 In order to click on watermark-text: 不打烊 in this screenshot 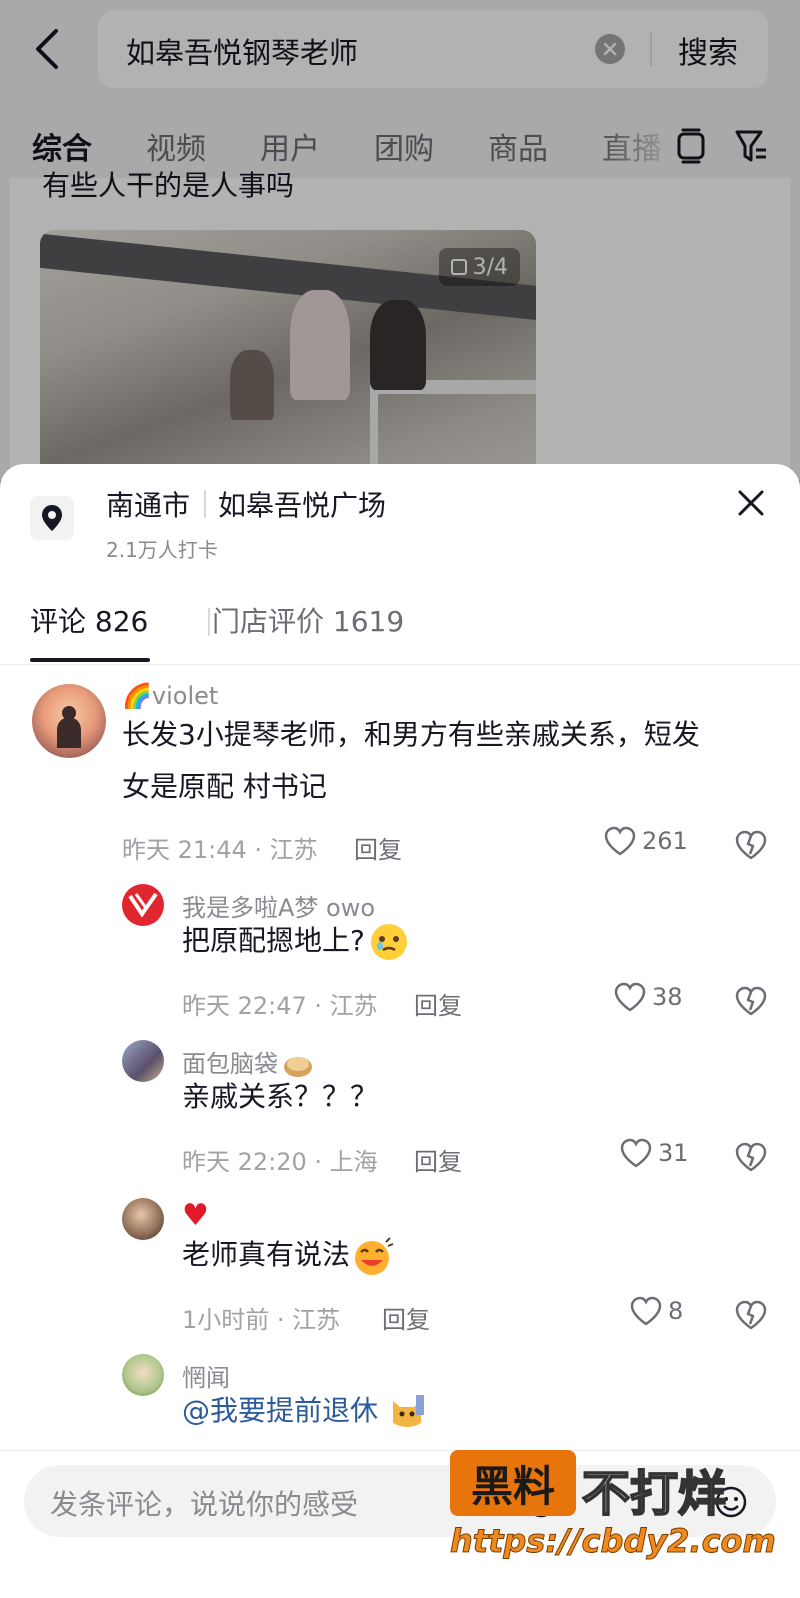, I will do `click(654, 1494)`.